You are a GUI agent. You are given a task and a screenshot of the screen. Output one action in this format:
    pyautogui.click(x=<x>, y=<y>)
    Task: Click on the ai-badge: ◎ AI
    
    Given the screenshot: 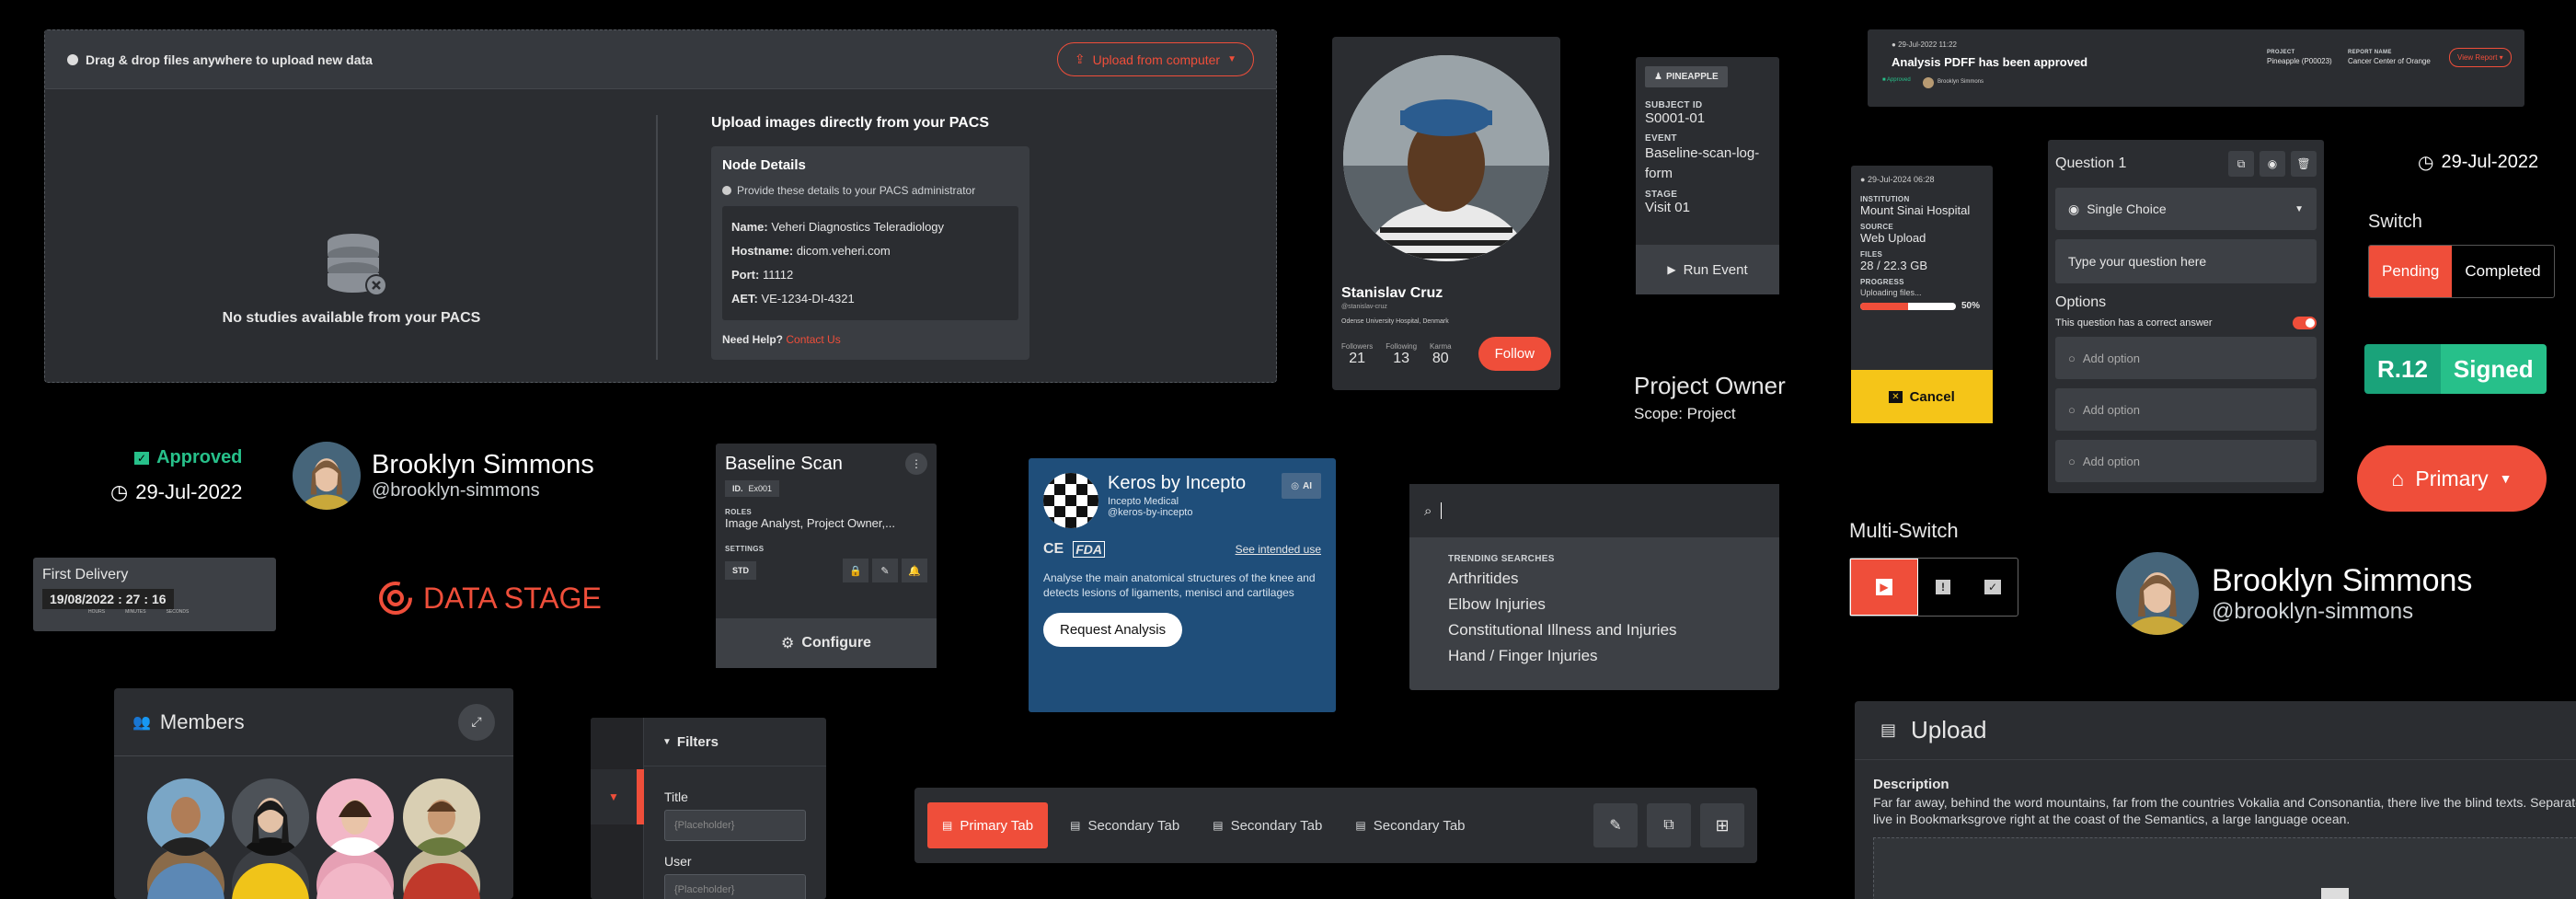 What is the action you would take?
    pyautogui.click(x=1301, y=486)
    